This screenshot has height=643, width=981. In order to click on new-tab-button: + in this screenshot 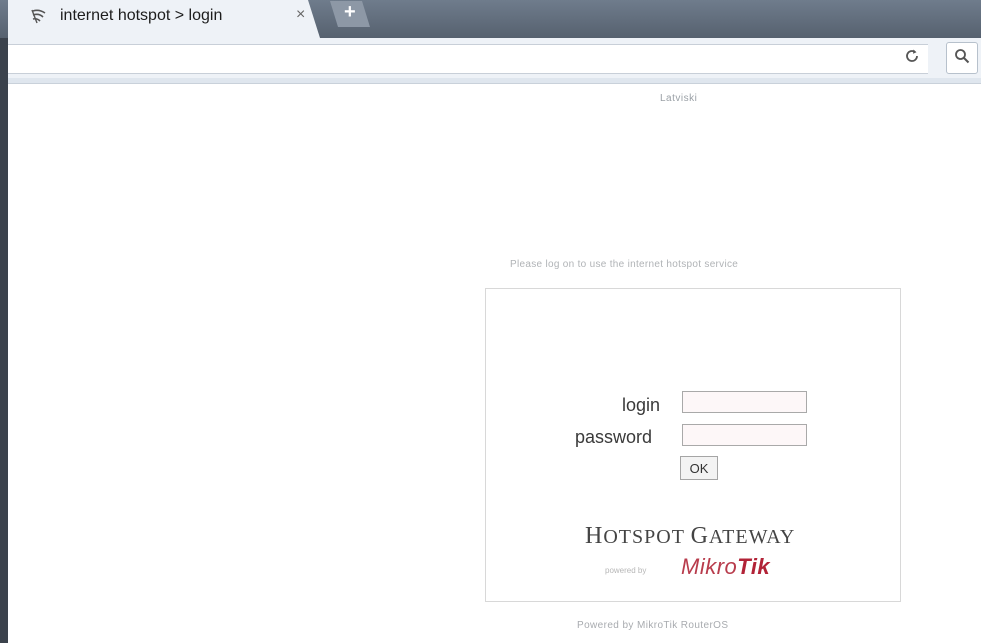, I will do `click(350, 12)`.